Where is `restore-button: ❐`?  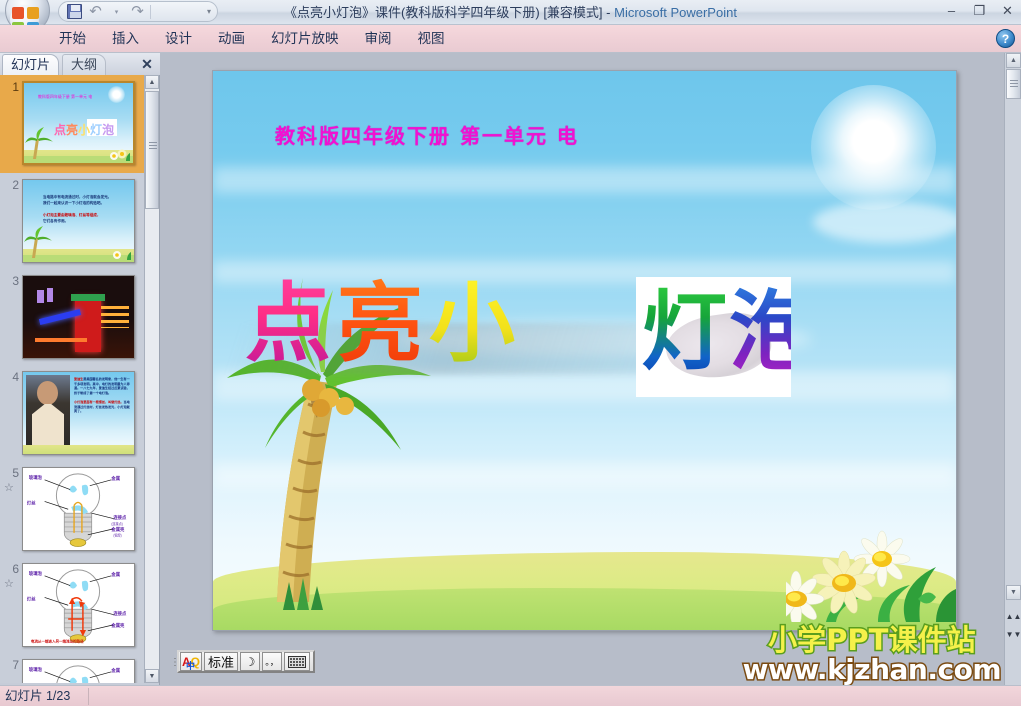
restore-button: ❐ is located at coordinates (979, 10).